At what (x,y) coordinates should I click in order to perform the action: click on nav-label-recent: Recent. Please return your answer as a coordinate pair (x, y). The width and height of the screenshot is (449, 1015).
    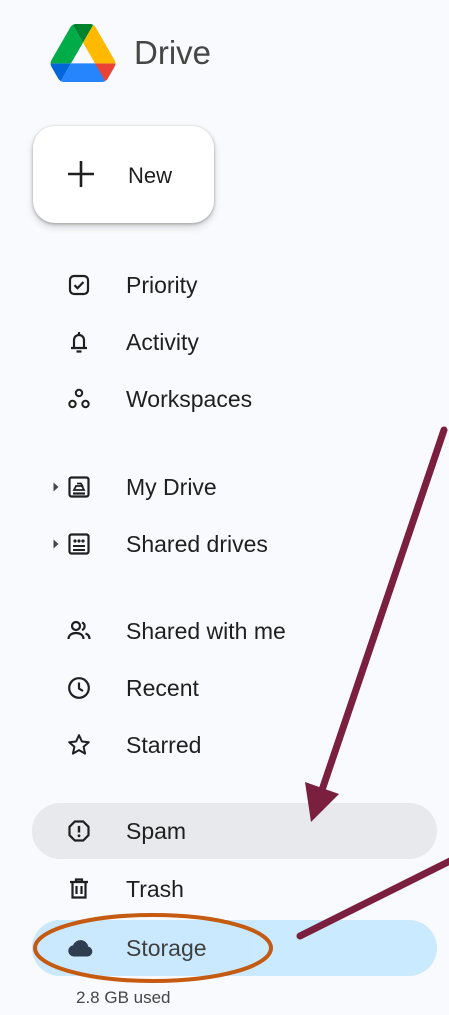
    Looking at the image, I should click on (162, 688).